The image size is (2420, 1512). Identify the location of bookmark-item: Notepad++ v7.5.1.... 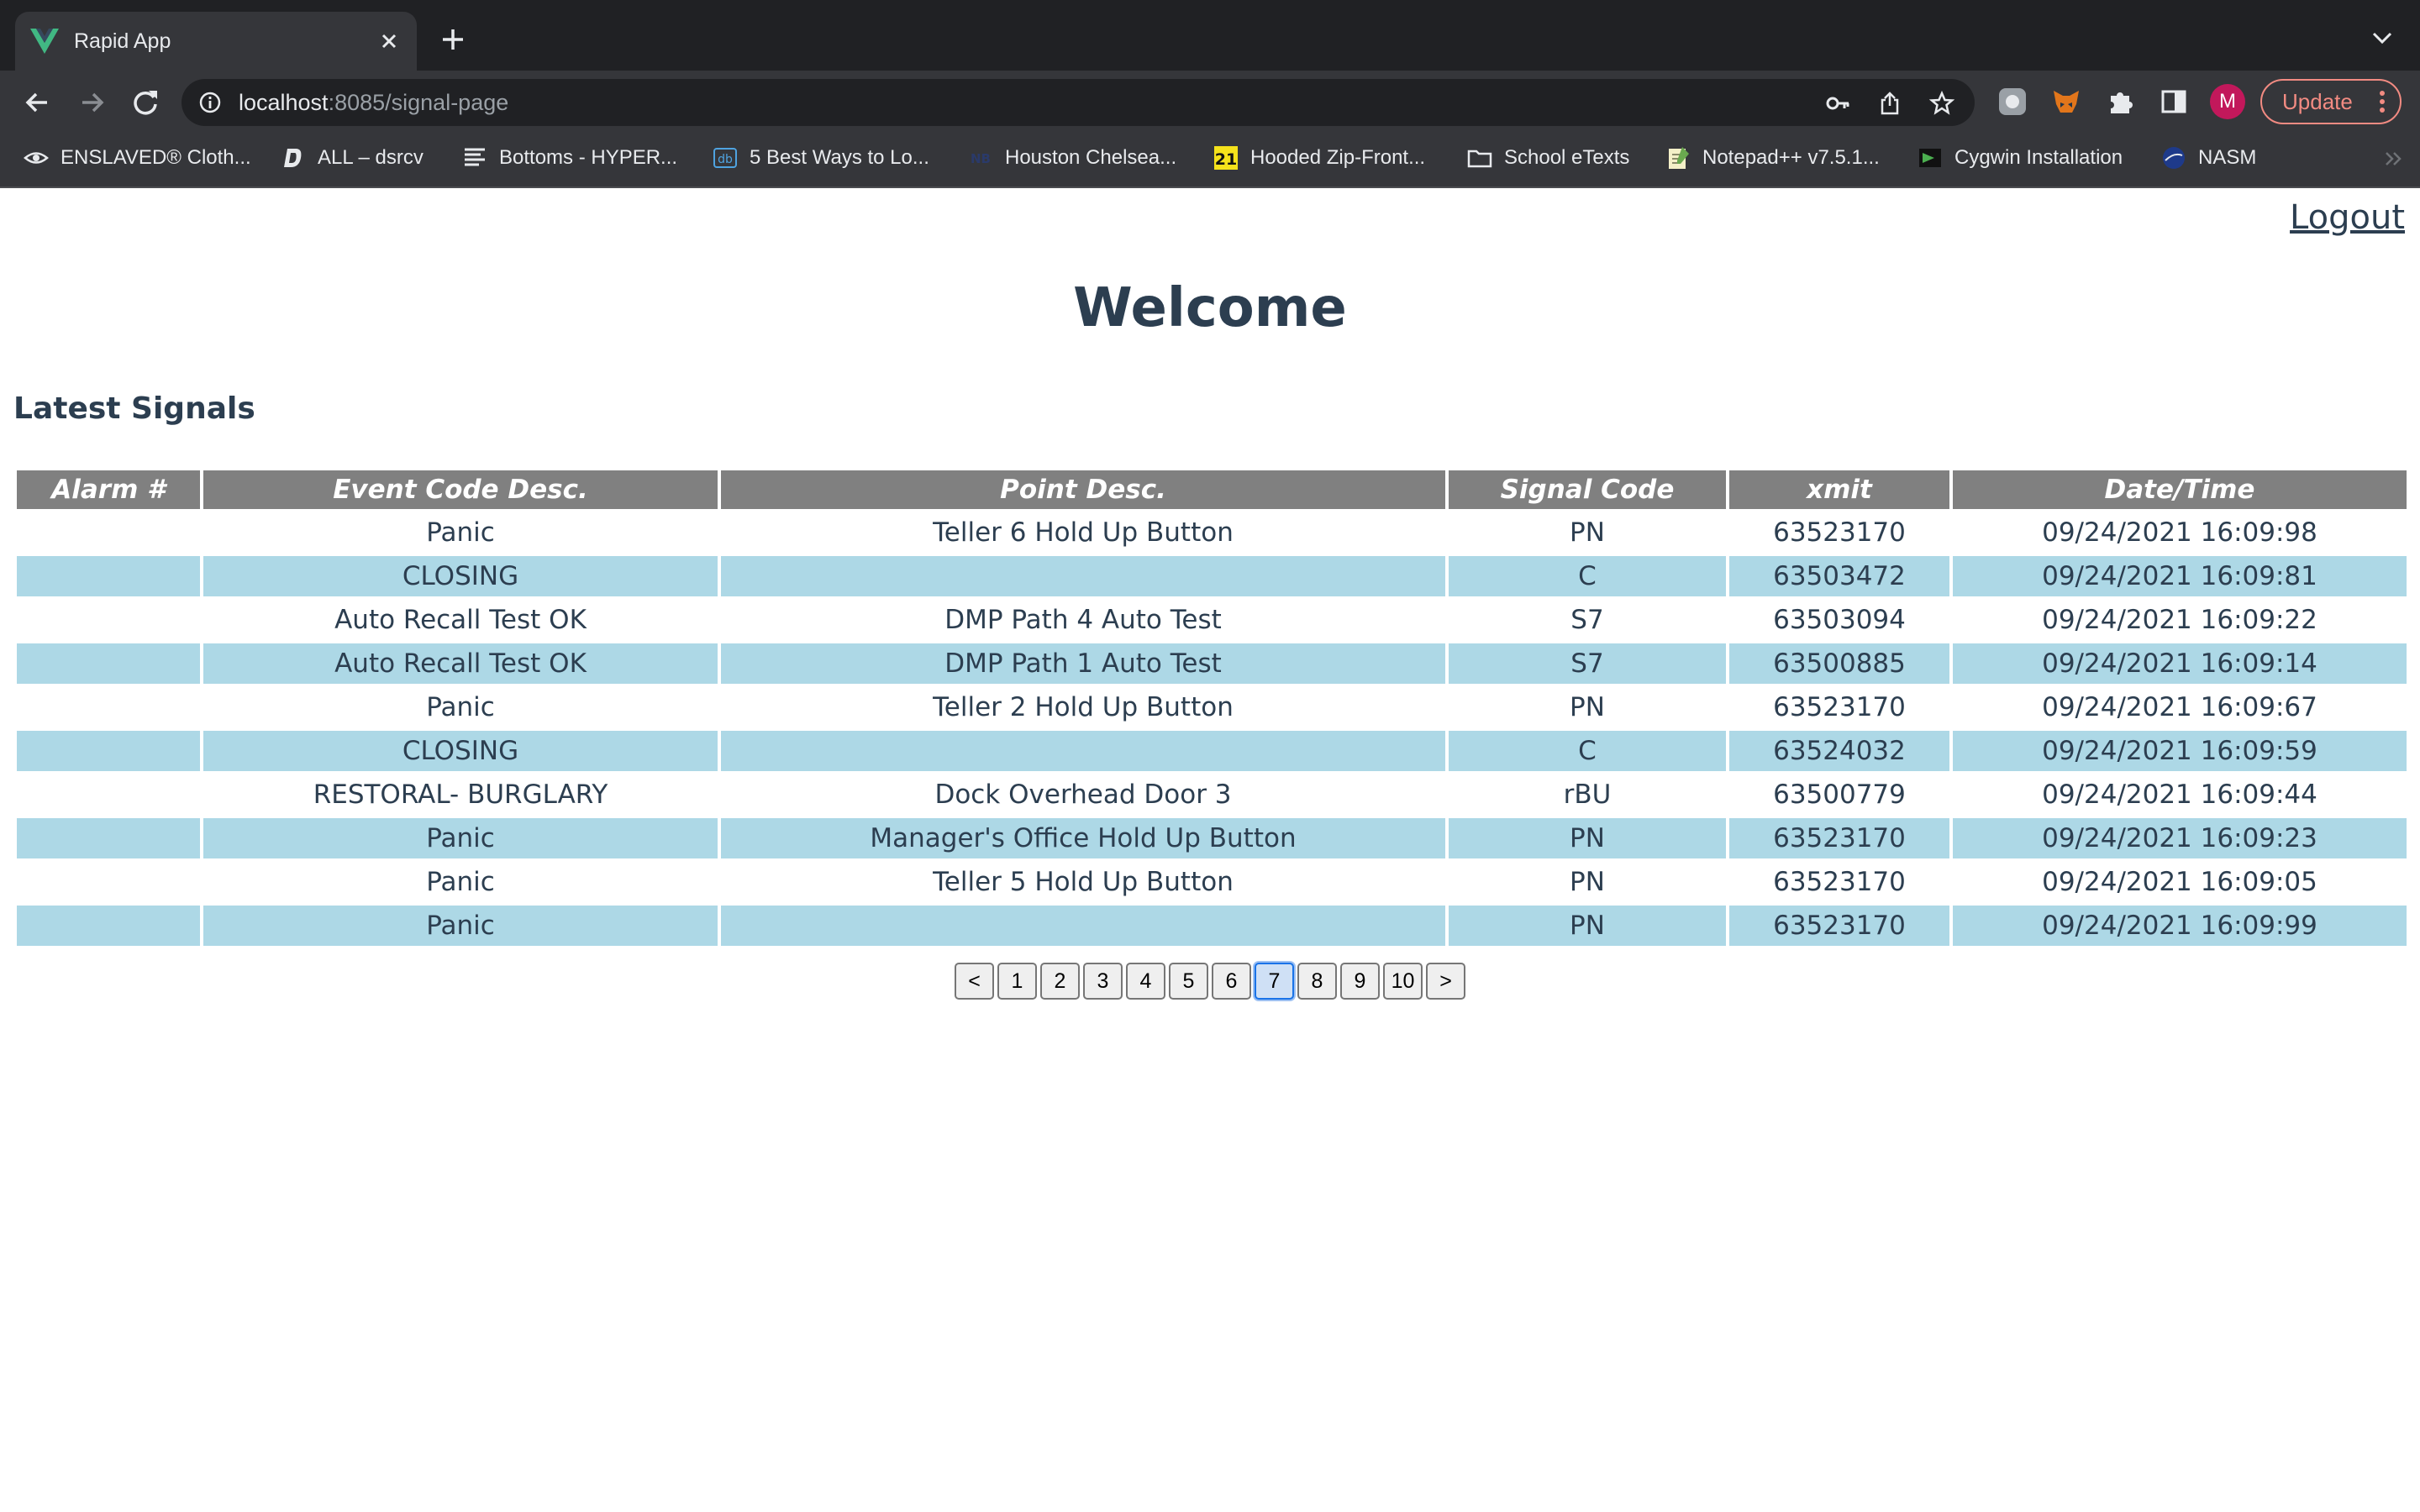
(1772, 158).